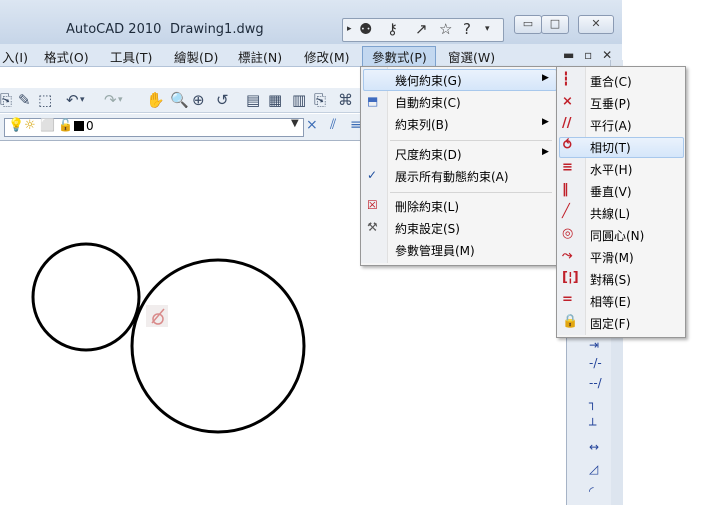 Image resolution: width=702 pixels, height=508 pixels. I want to click on menu-item-label: 刪除約束(L), so click(427, 207).